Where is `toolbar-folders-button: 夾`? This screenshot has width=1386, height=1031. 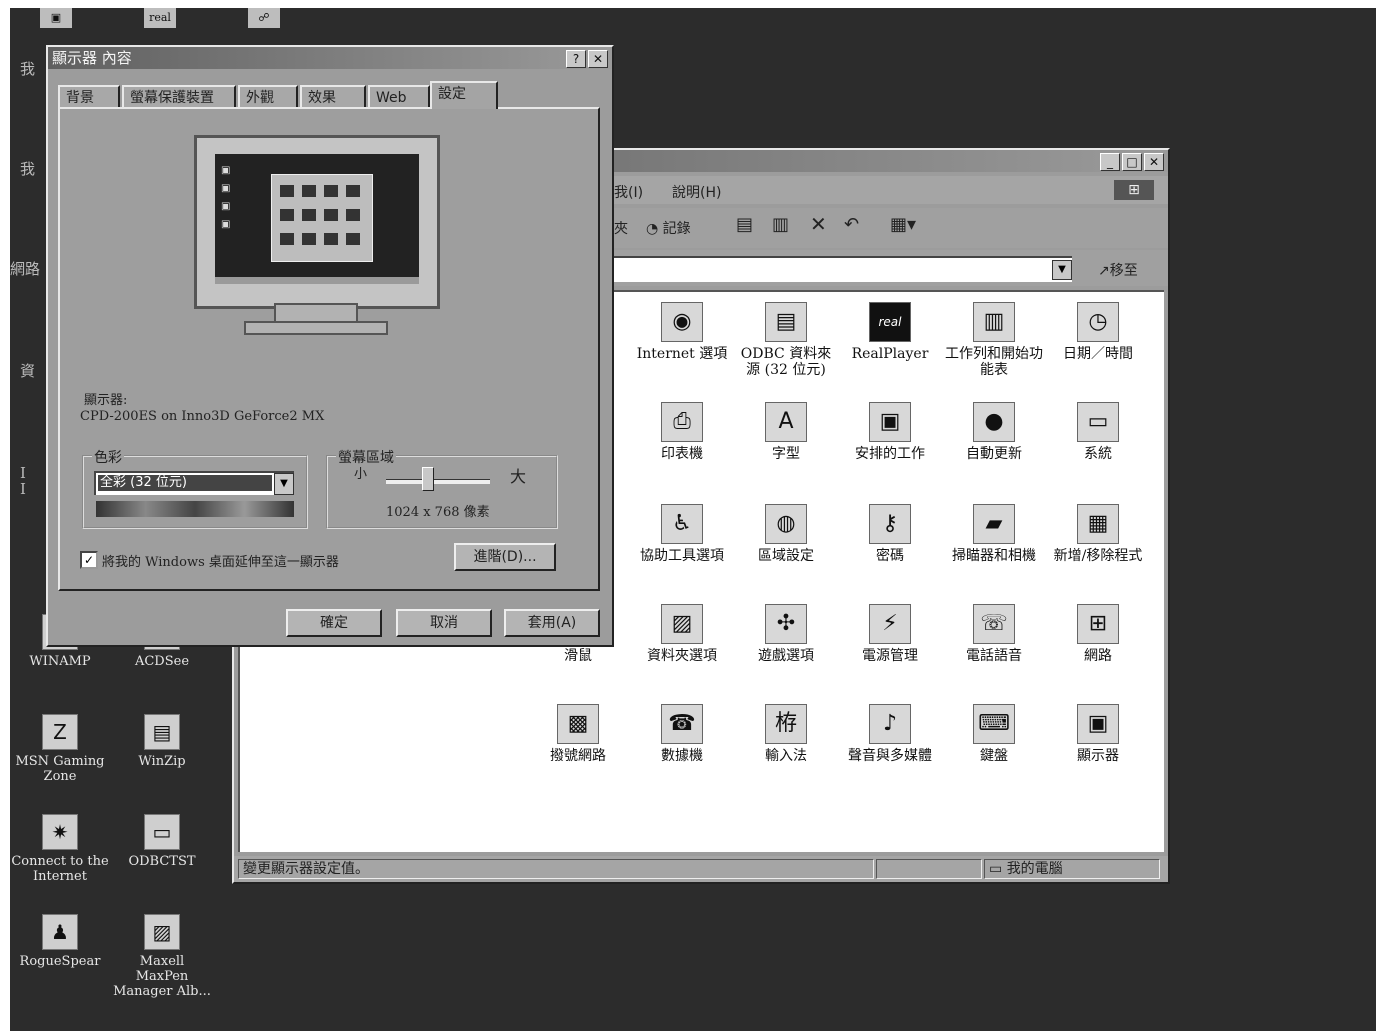 toolbar-folders-button: 夾 is located at coordinates (621, 228).